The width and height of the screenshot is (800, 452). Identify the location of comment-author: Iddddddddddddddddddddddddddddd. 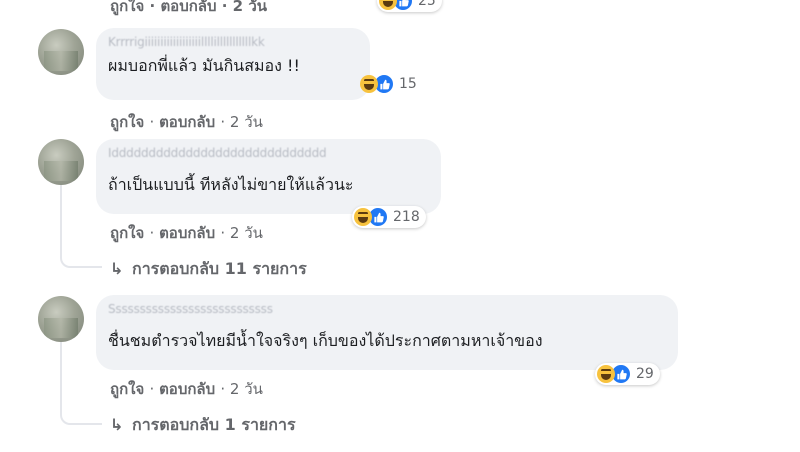
(268, 153).